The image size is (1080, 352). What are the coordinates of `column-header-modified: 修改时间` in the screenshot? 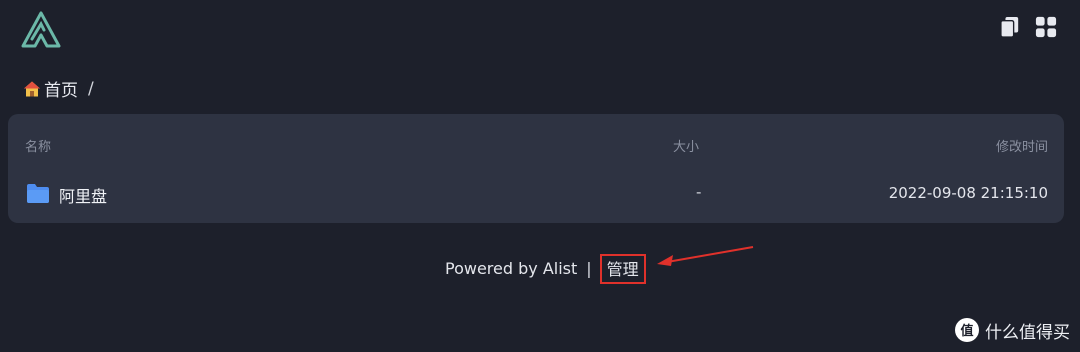 It's located at (1022, 145).